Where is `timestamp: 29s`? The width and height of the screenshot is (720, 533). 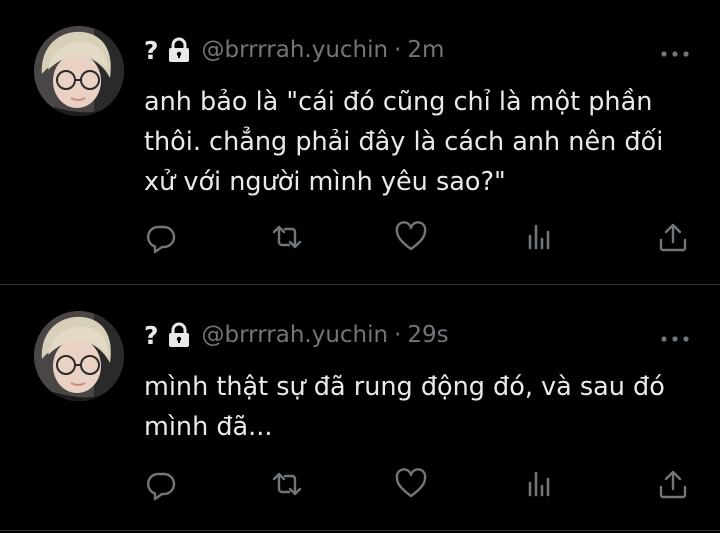 timestamp: 29s is located at coordinates (427, 335).